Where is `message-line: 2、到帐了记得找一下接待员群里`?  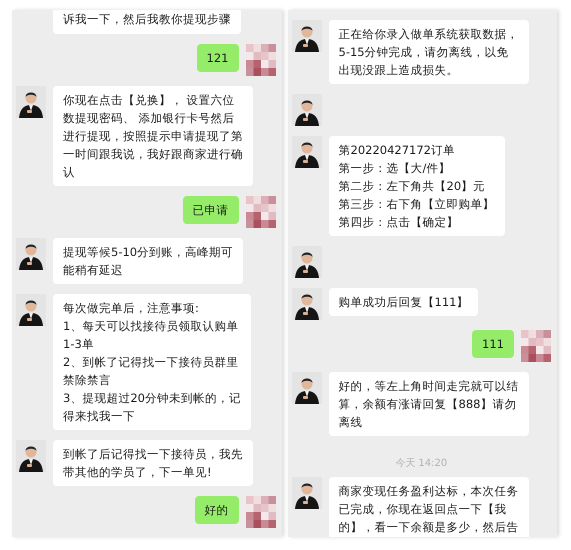
message-line: 2、到帐了记得找一下接待员群里 is located at coordinates (151, 362).